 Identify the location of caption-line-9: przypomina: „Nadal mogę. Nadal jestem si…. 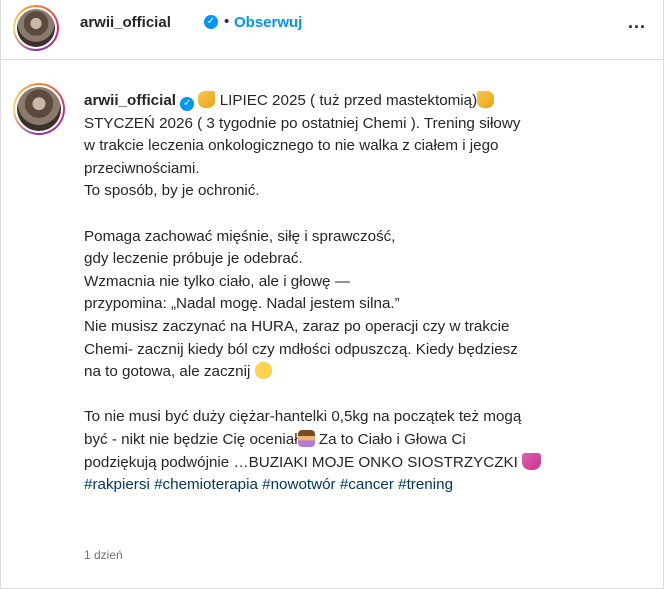
(242, 304).